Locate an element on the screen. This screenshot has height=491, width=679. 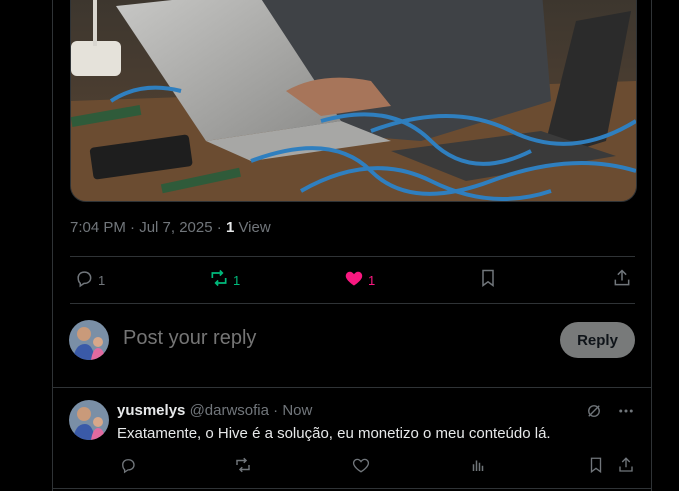
tweet-header: yusmelys @darwsofia · Now is located at coordinates (214, 410).